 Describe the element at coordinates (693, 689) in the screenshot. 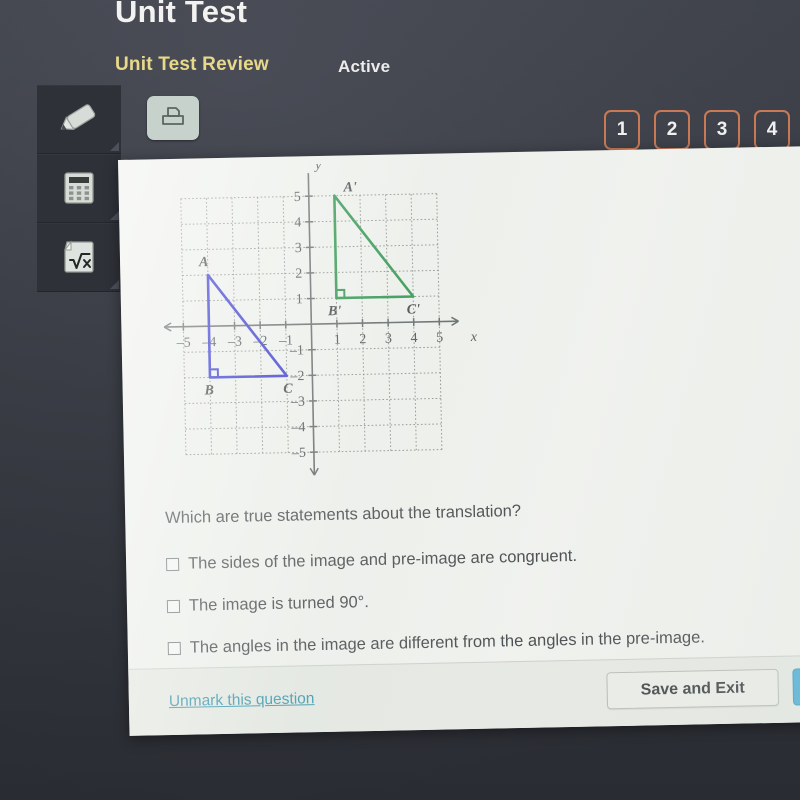

I see `save-and-exit-button: Save and Exit` at that location.